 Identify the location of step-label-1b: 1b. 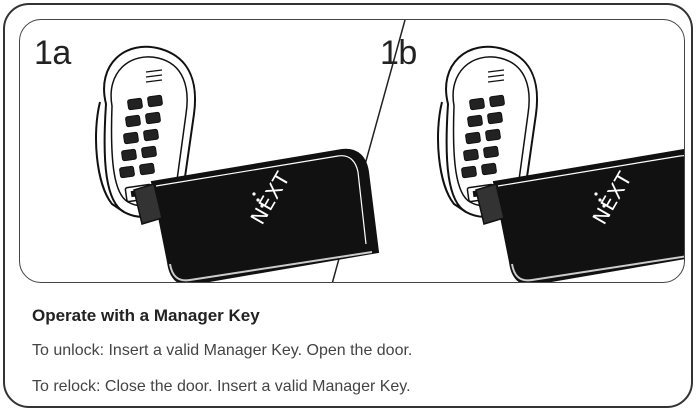
(398, 53).